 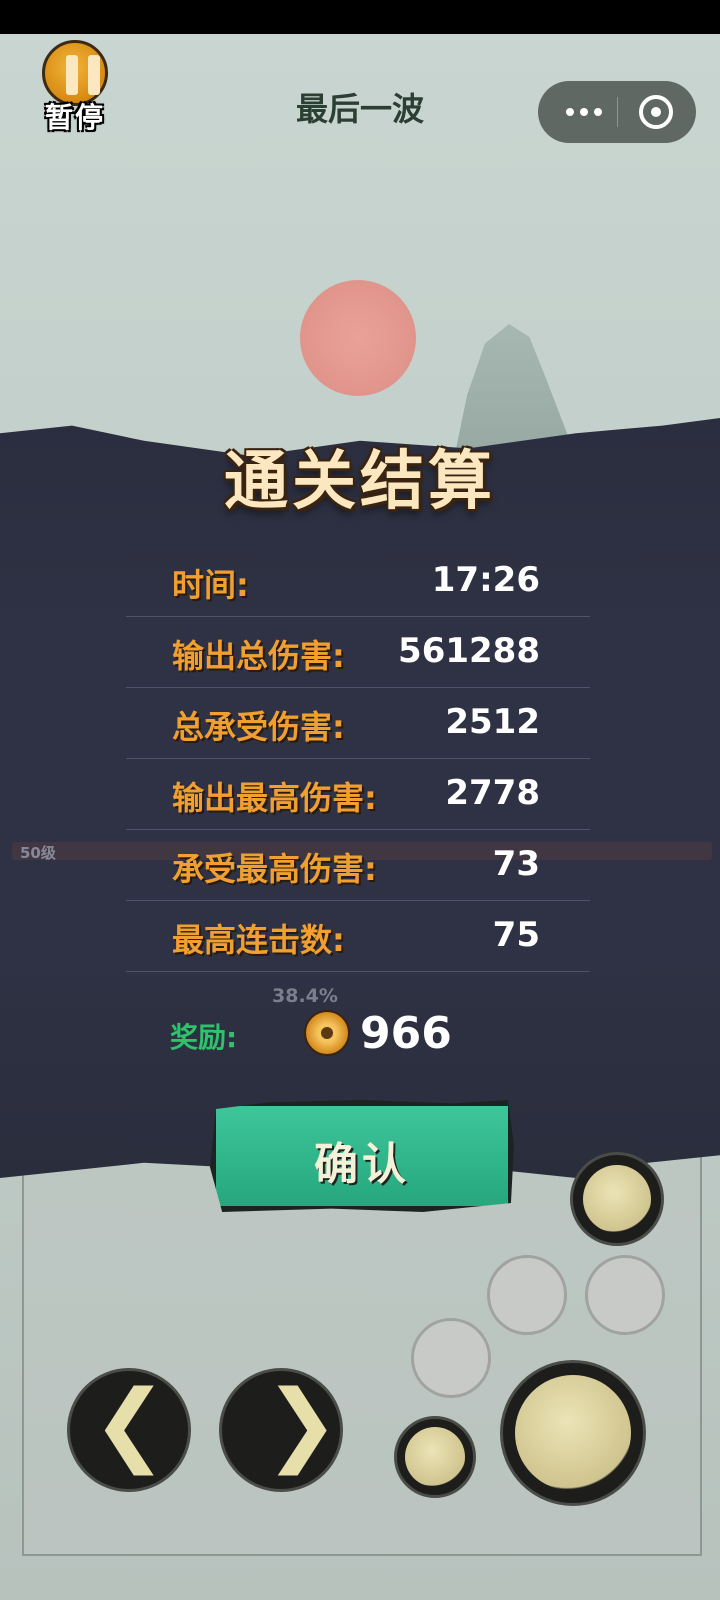 I want to click on stat-row-total-damage: 输出总伤害: 561288, so click(x=358, y=652).